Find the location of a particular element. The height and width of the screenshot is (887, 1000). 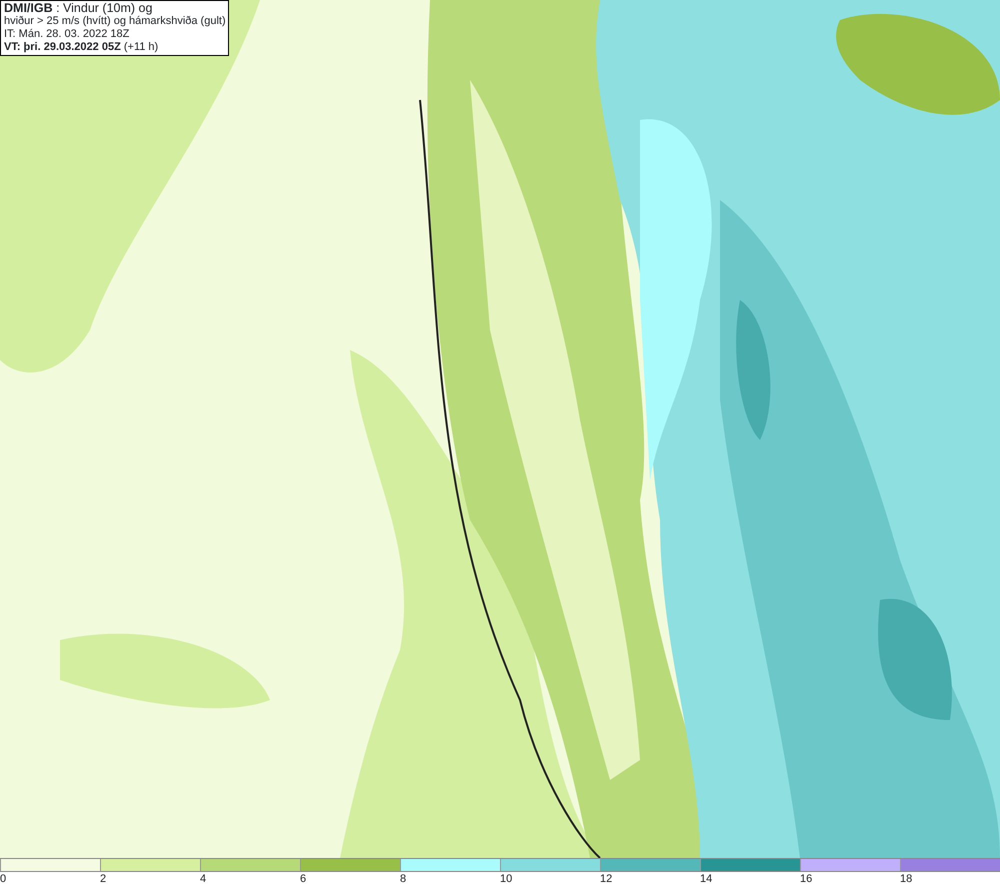

scale-label: 4 is located at coordinates (203, 879).